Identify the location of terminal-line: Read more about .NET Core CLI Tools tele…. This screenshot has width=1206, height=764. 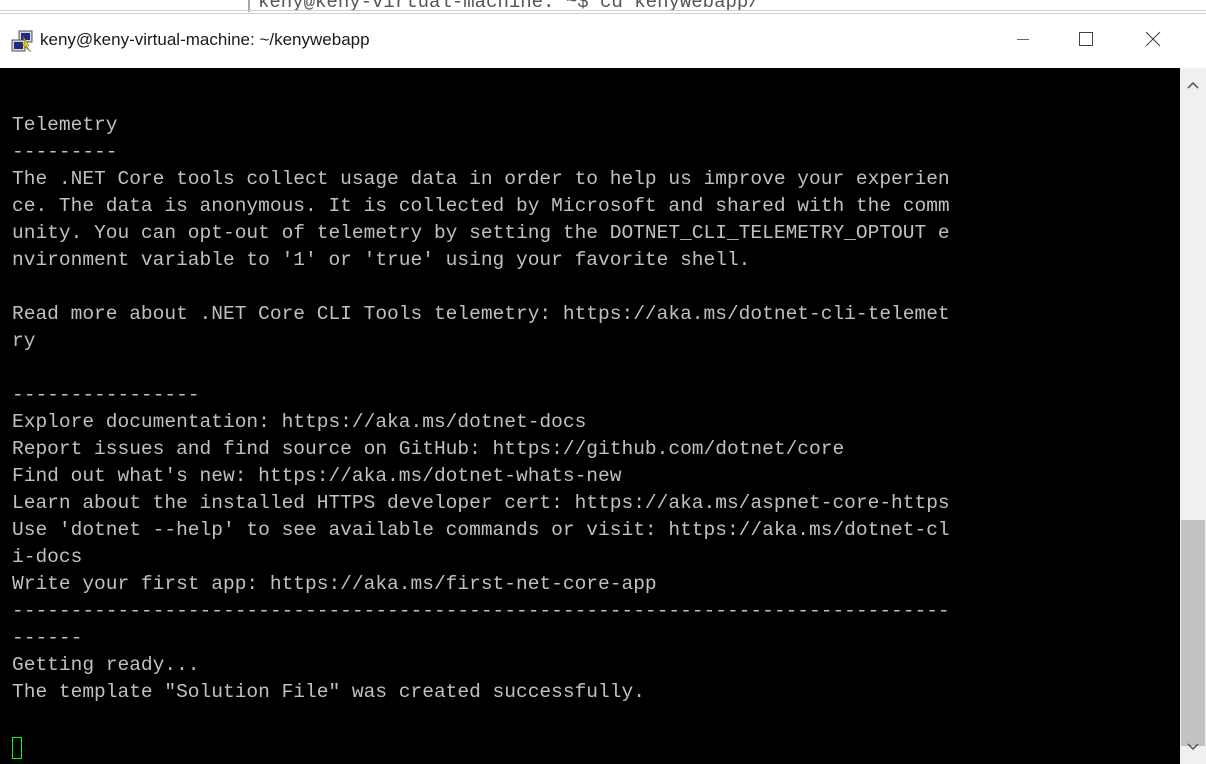
(481, 314).